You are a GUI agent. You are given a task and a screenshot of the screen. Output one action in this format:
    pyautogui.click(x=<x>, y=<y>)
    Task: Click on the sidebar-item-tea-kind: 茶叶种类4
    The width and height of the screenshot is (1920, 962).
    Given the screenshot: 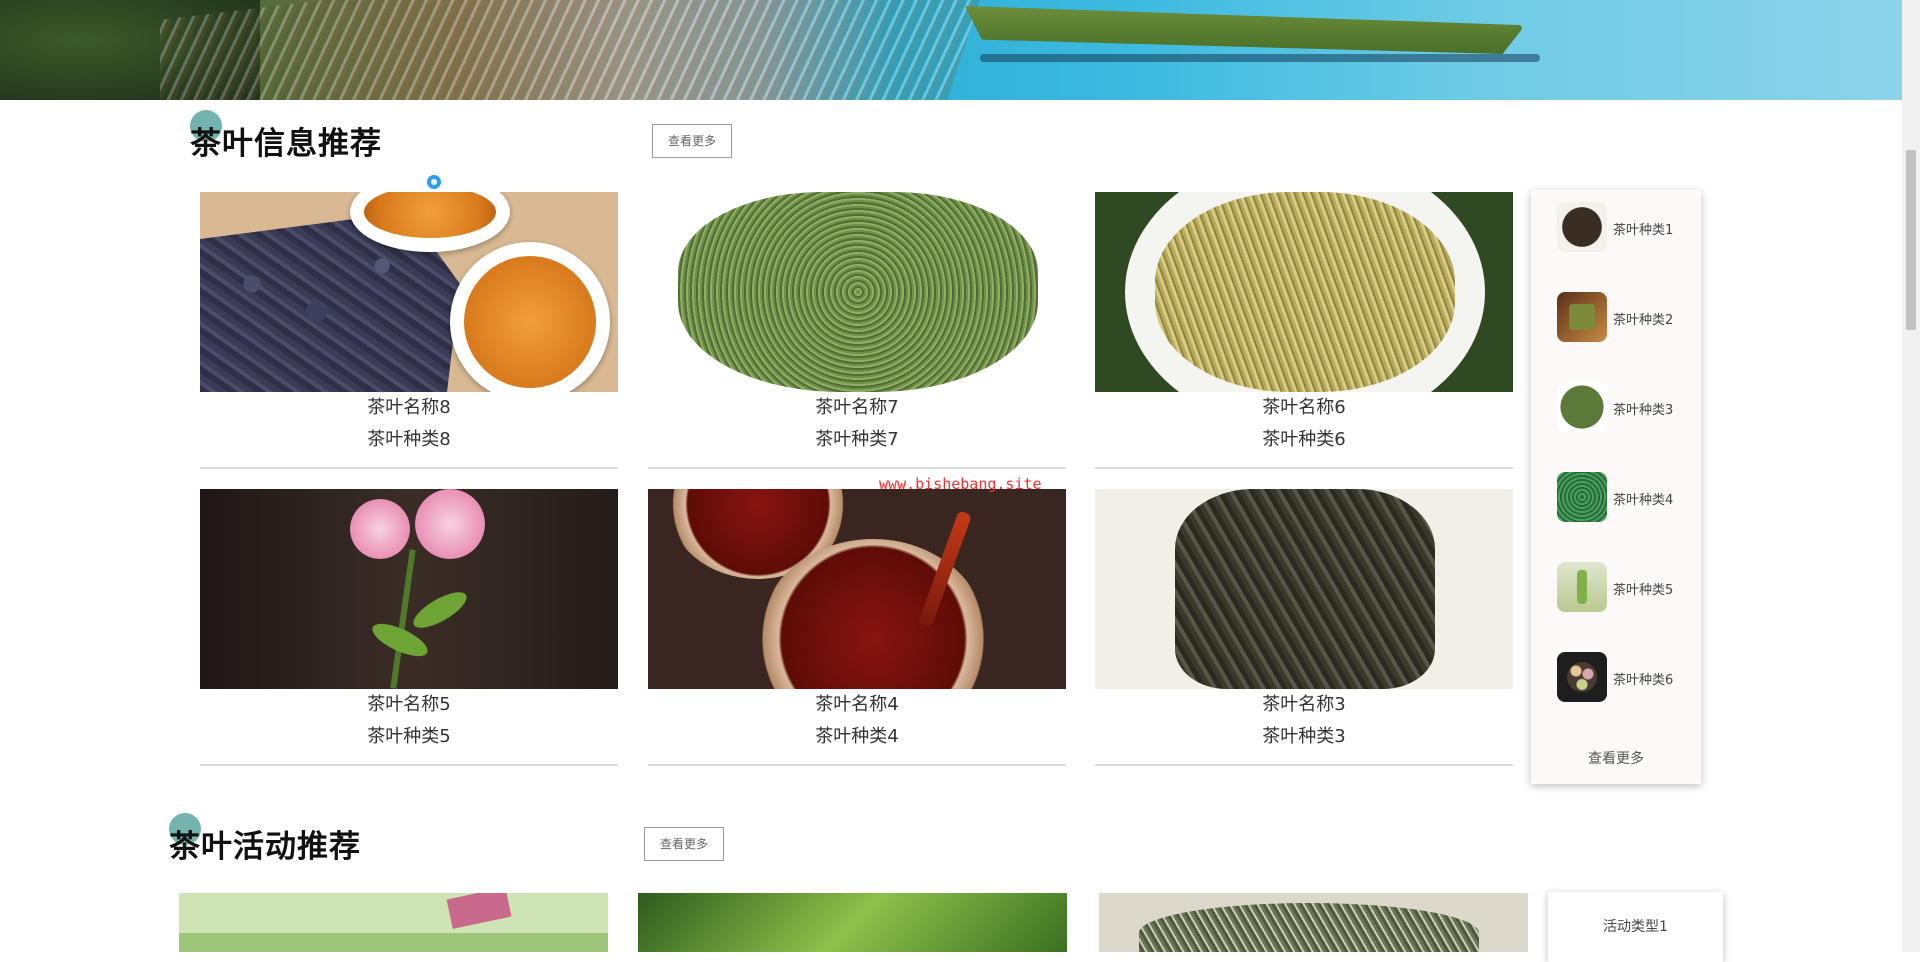 What is the action you would take?
    pyautogui.click(x=1627, y=498)
    